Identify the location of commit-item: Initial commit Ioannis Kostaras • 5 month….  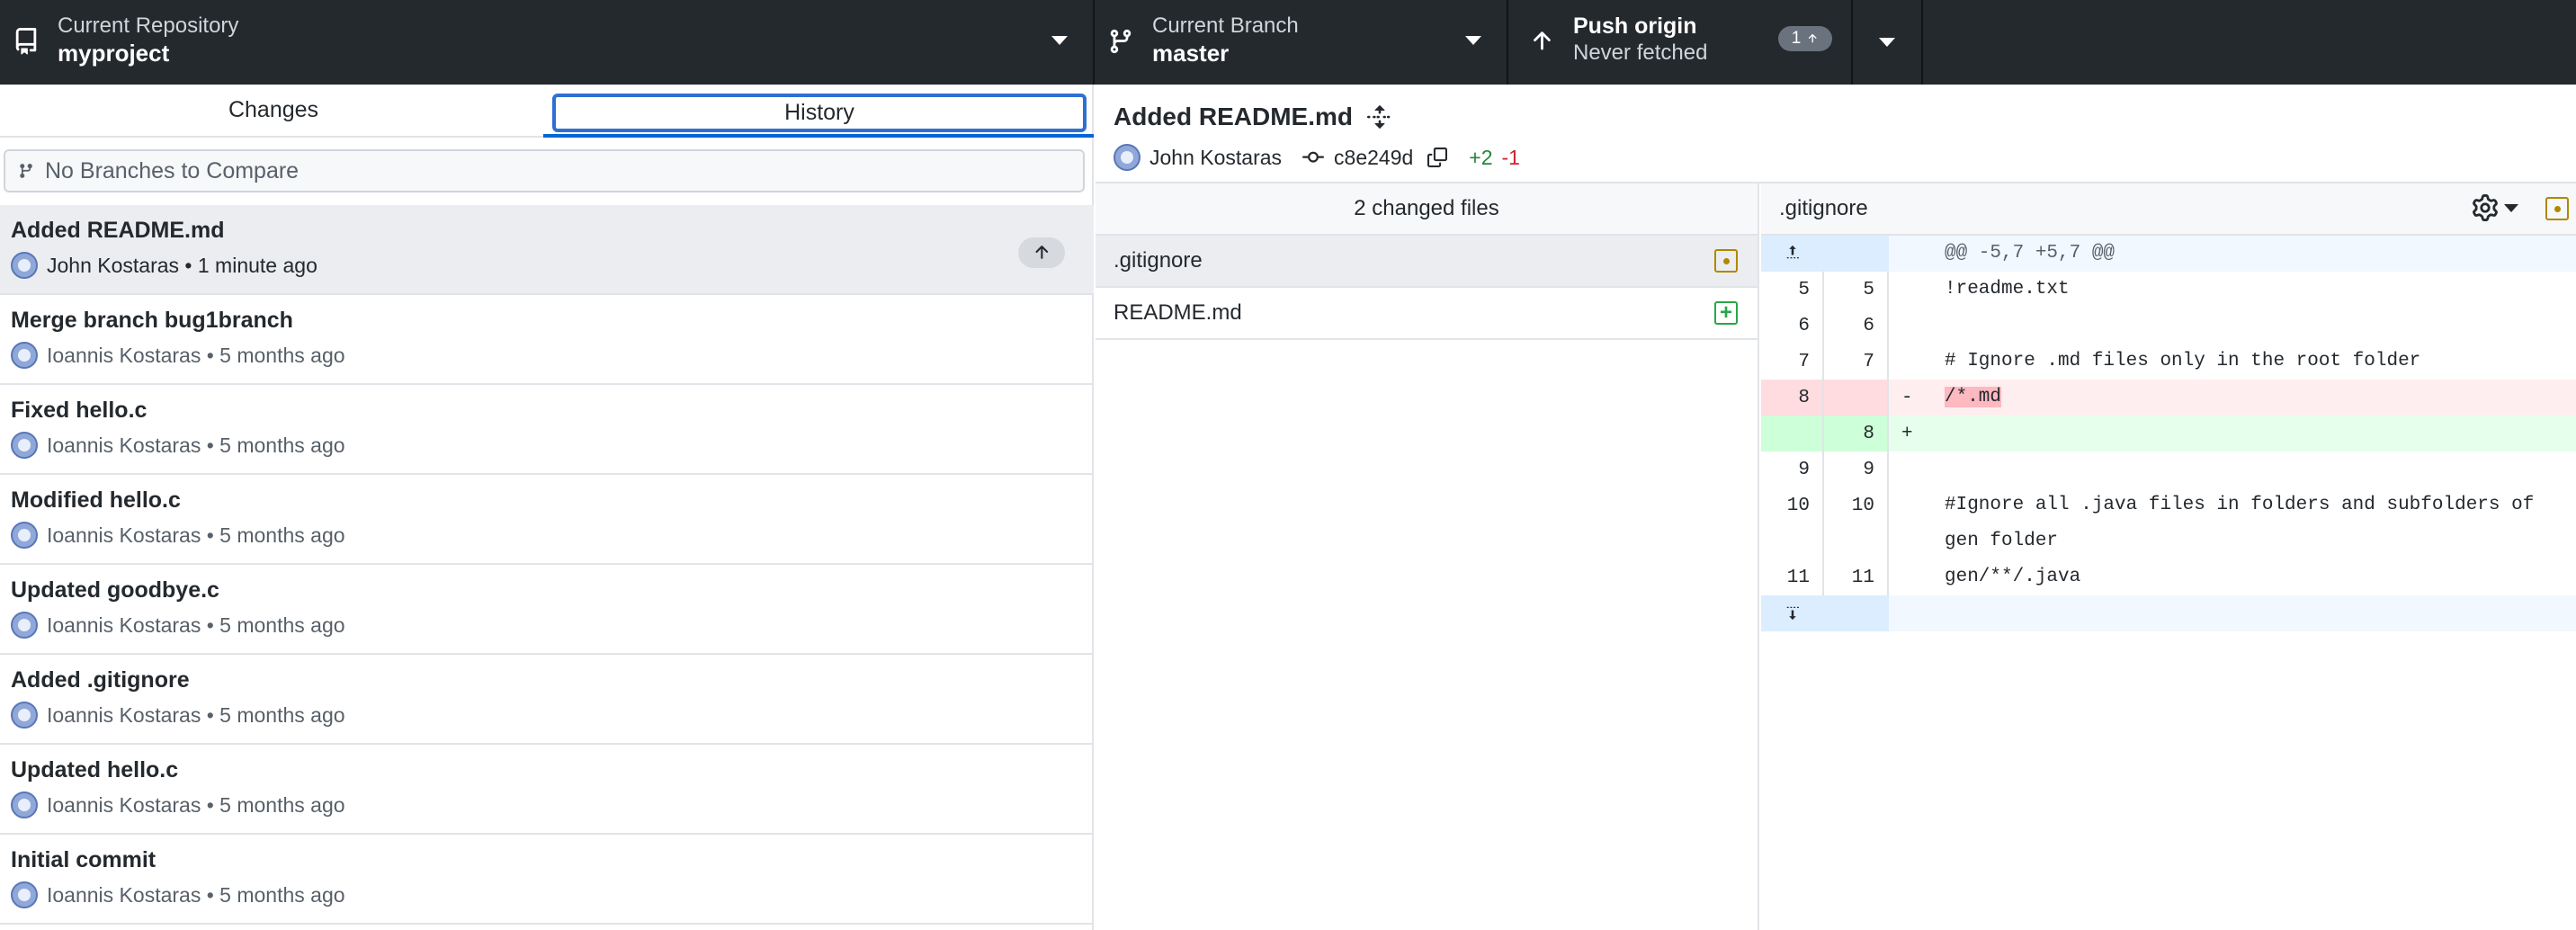
(547, 880).